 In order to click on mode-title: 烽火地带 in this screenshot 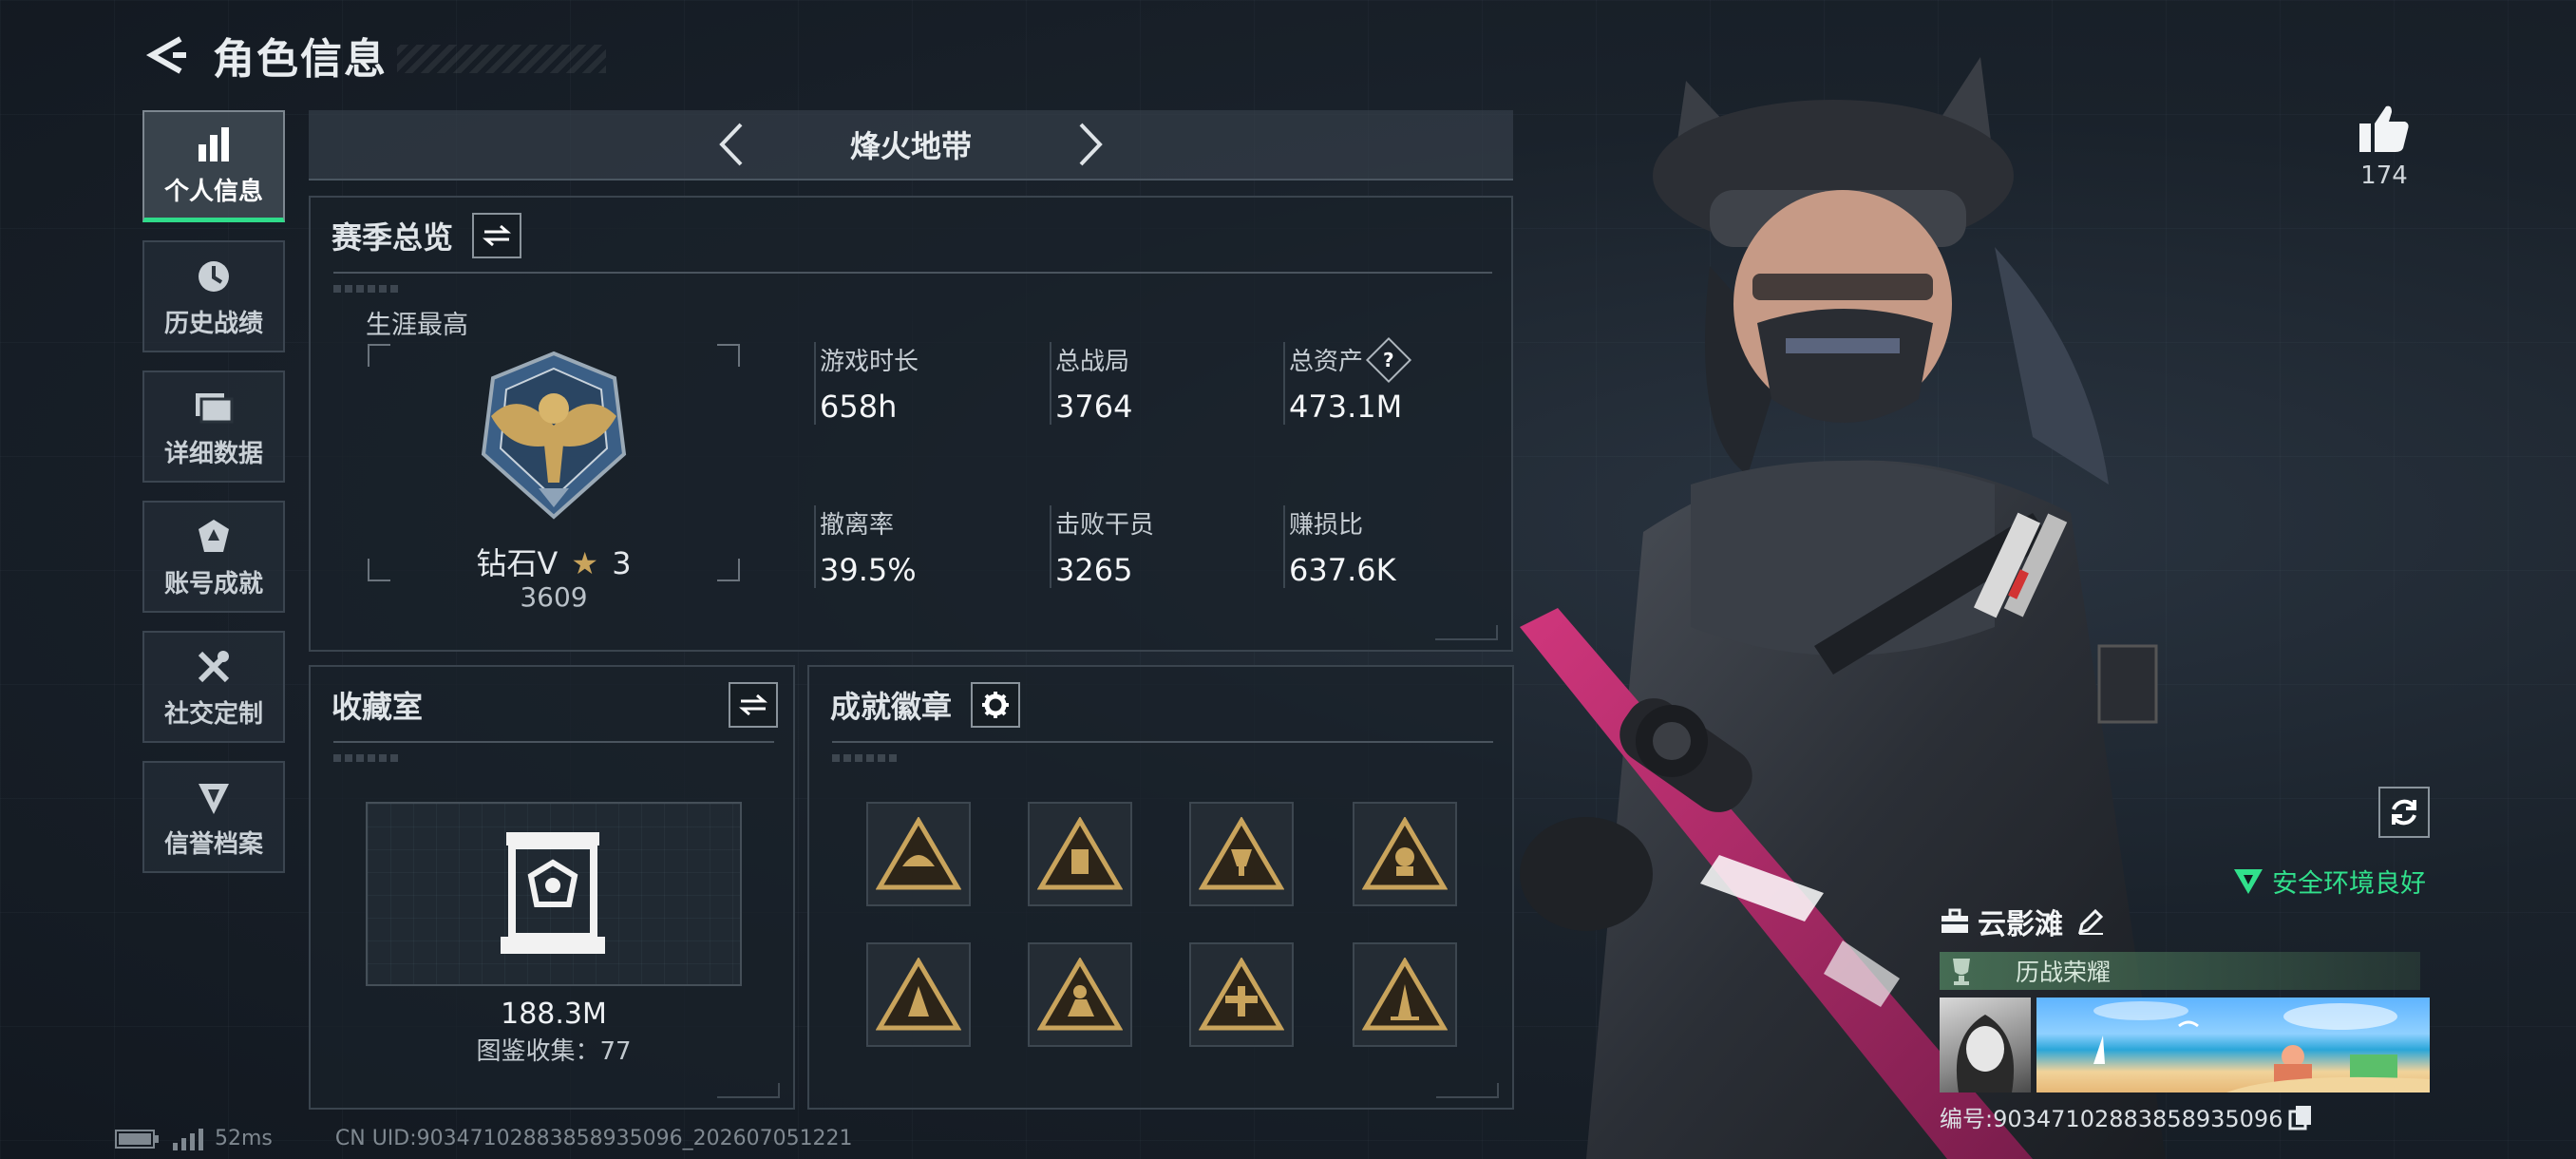, I will do `click(910, 146)`.